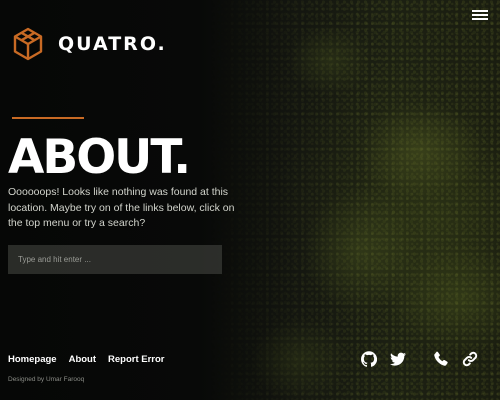  I want to click on designer-credit: Designed by Umar Farooq, so click(46, 379).